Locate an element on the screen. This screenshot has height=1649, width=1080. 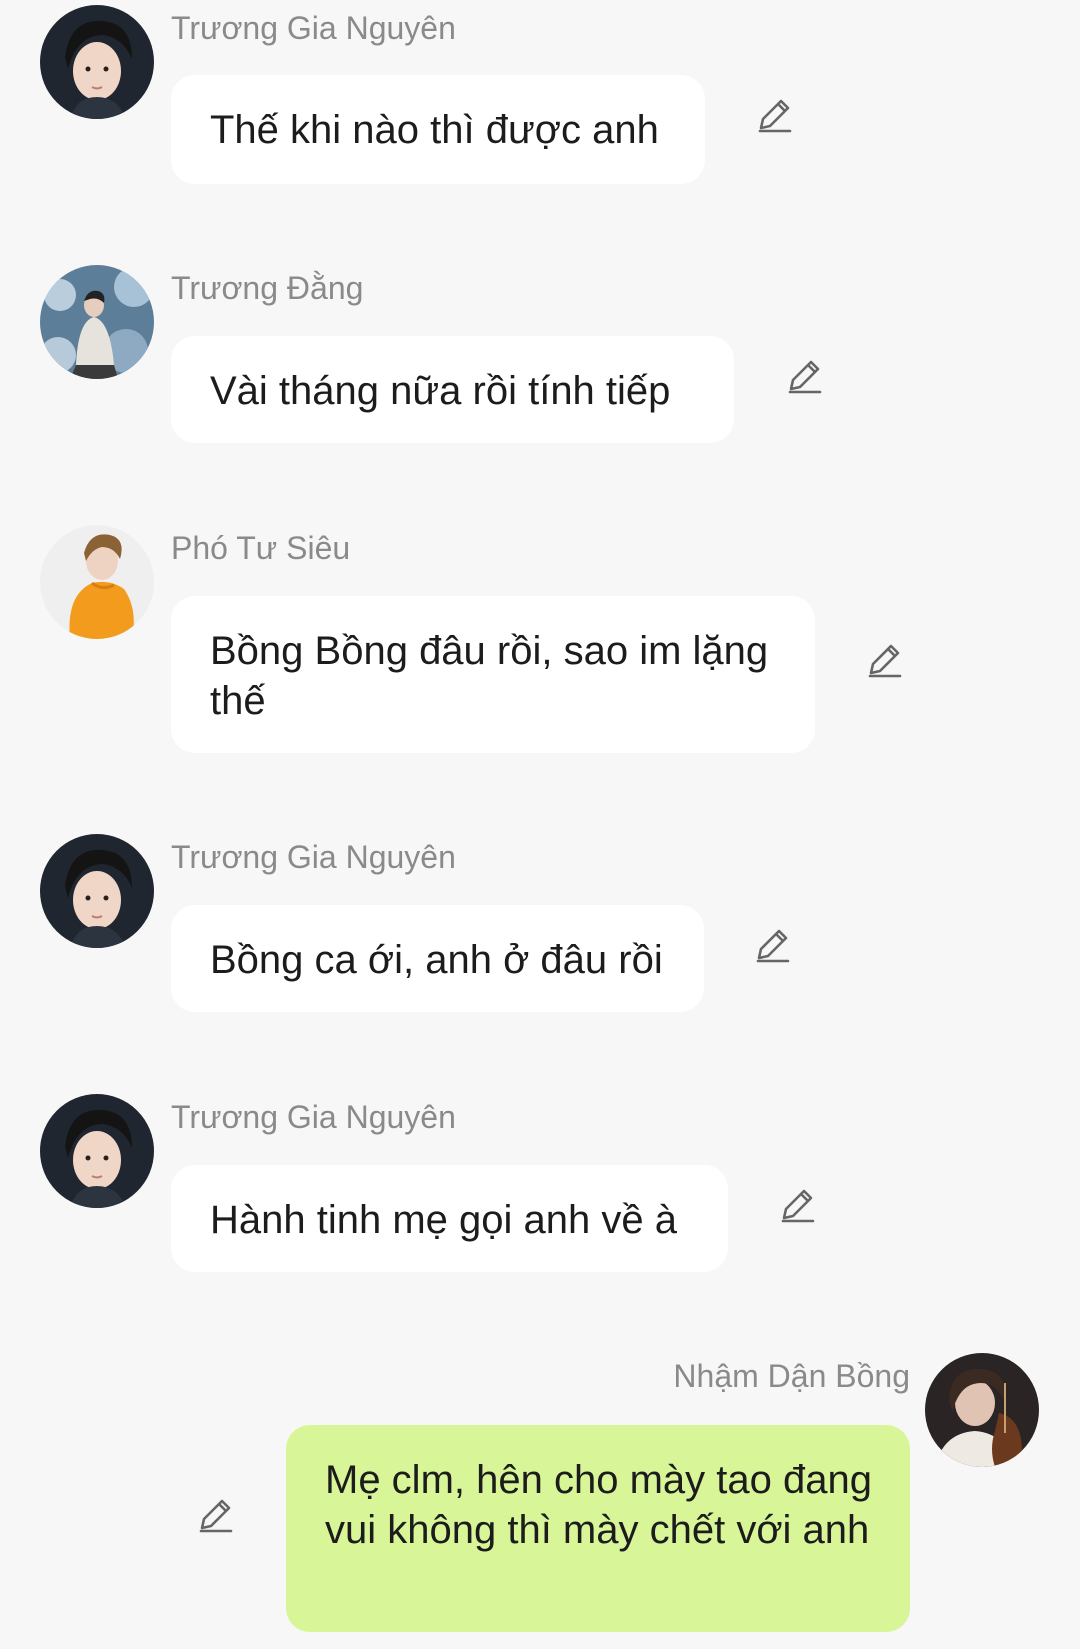
message-bubble: Bồng ca ới, anh ở đâu rồi is located at coordinates (437, 958).